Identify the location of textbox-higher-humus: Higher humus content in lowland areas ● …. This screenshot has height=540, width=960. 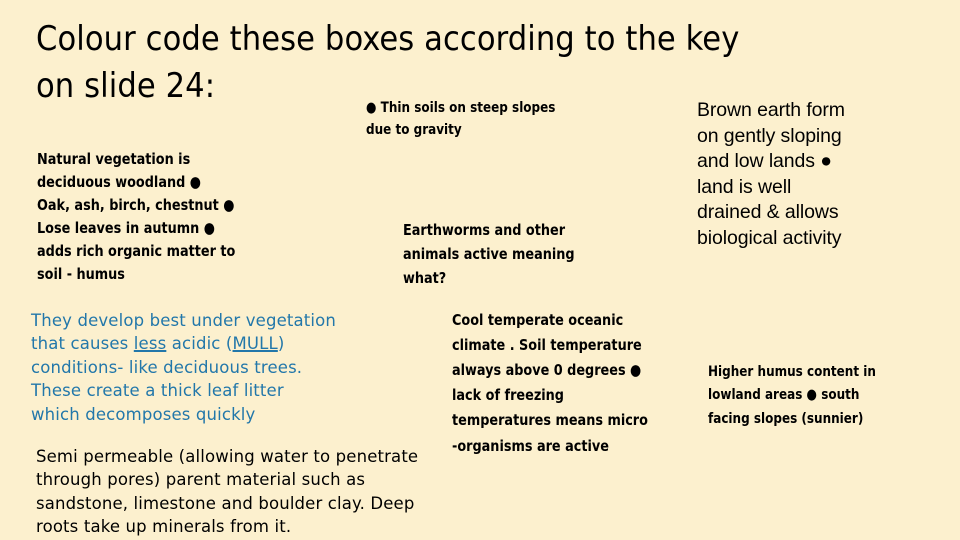
(792, 395).